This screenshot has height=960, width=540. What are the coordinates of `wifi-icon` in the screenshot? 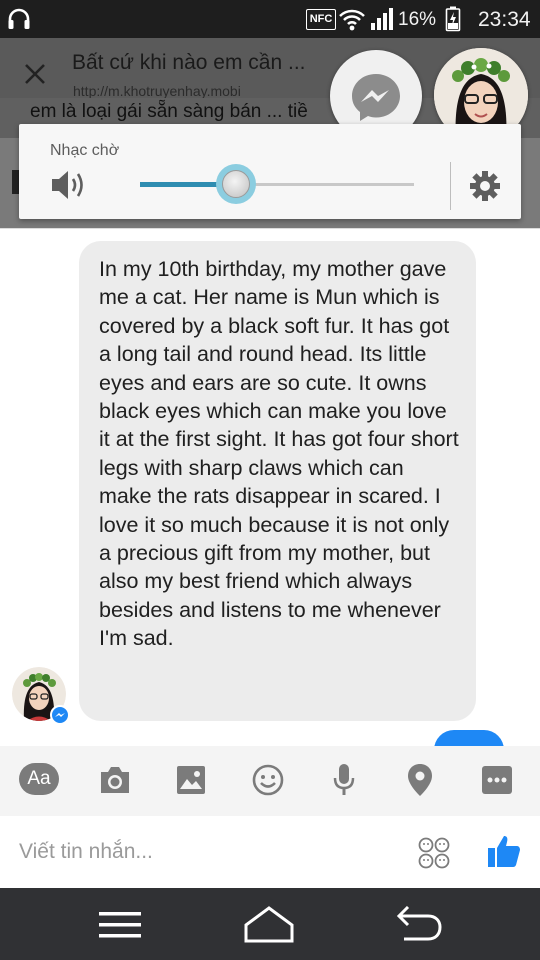 It's located at (352, 19).